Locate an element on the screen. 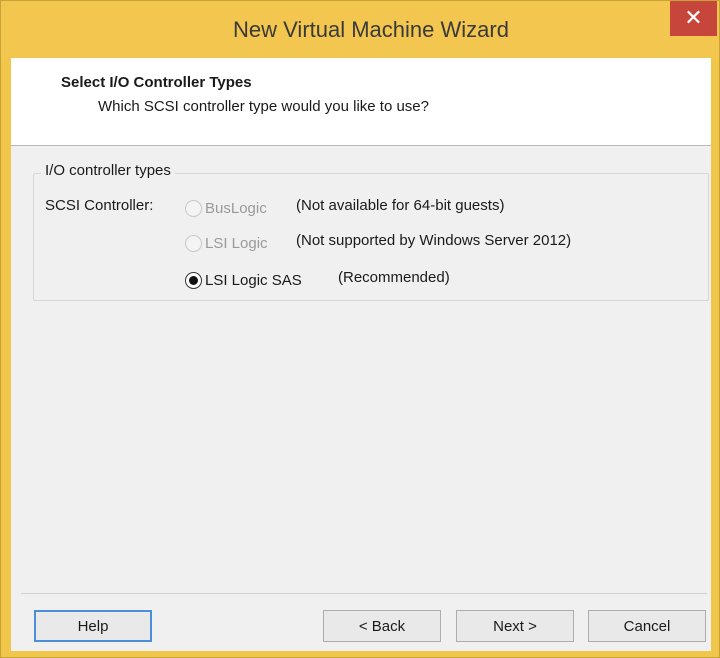 This screenshot has height=658, width=720. radio-lsi-logic-sas: LSI Logic SAS is located at coordinates (243, 280).